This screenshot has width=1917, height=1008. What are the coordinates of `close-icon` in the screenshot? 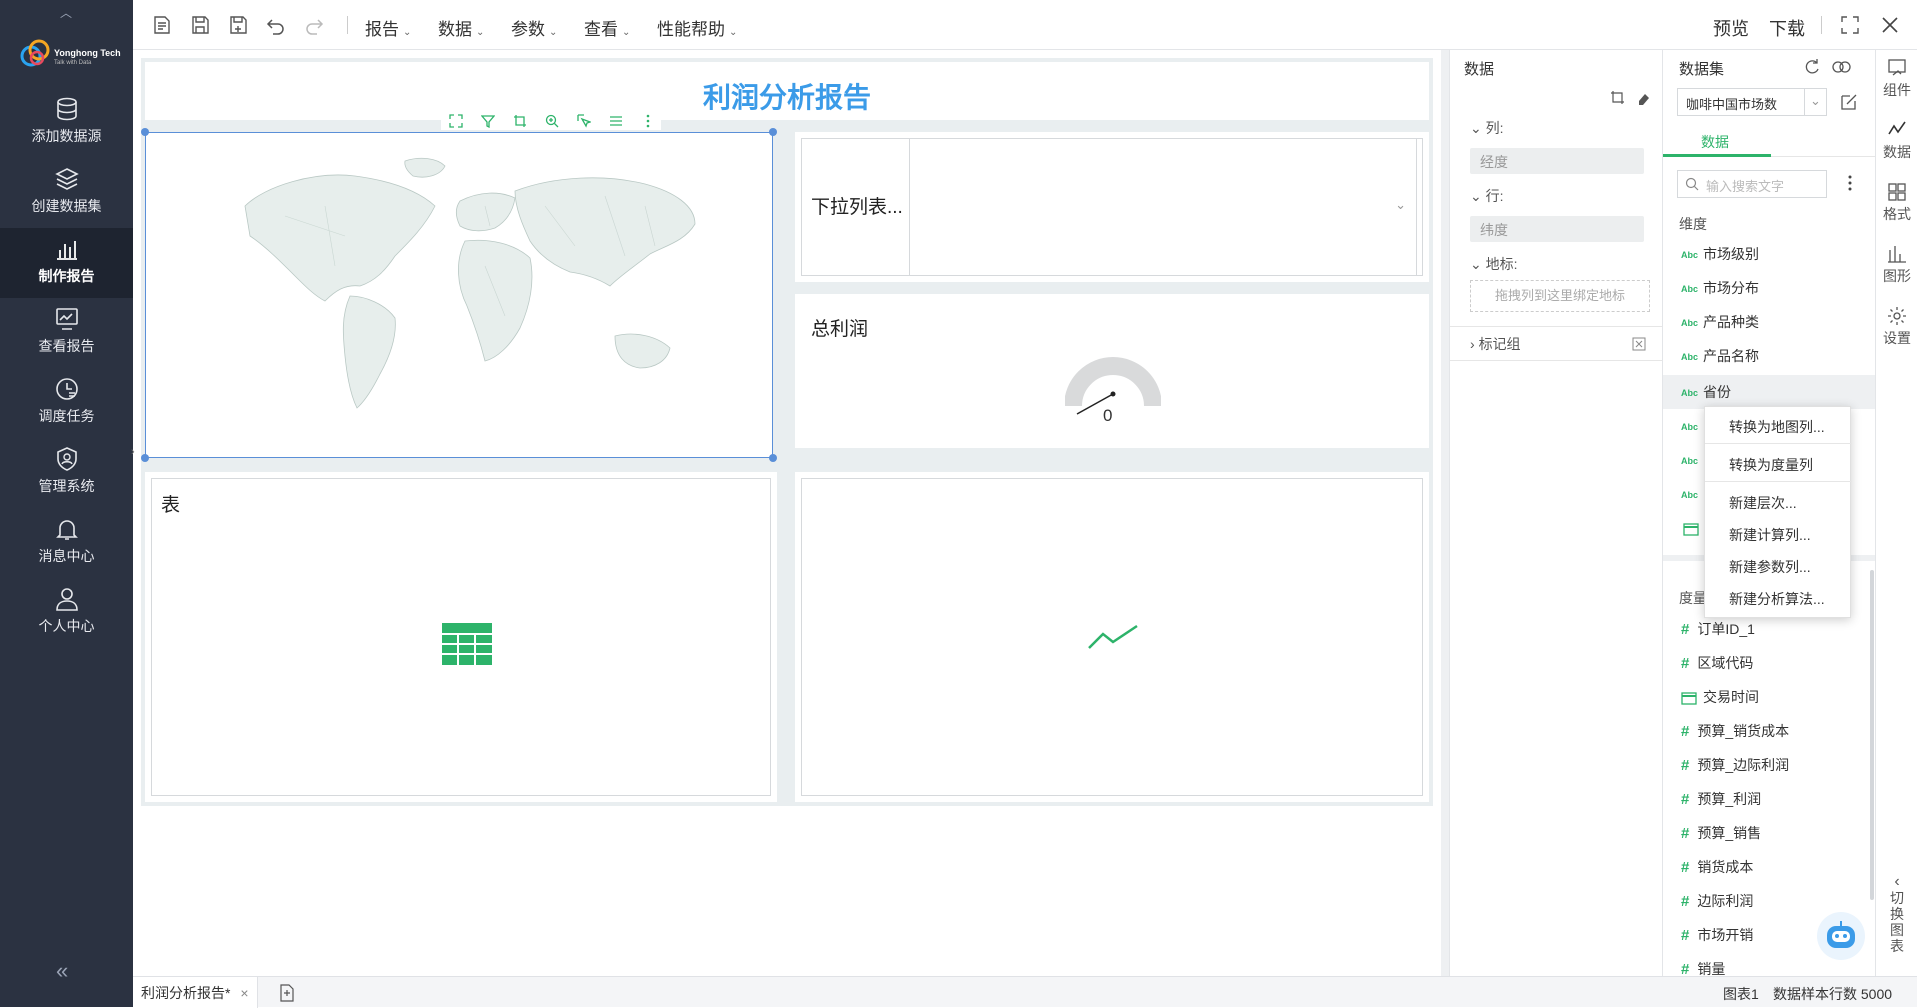 It's located at (1890, 25).